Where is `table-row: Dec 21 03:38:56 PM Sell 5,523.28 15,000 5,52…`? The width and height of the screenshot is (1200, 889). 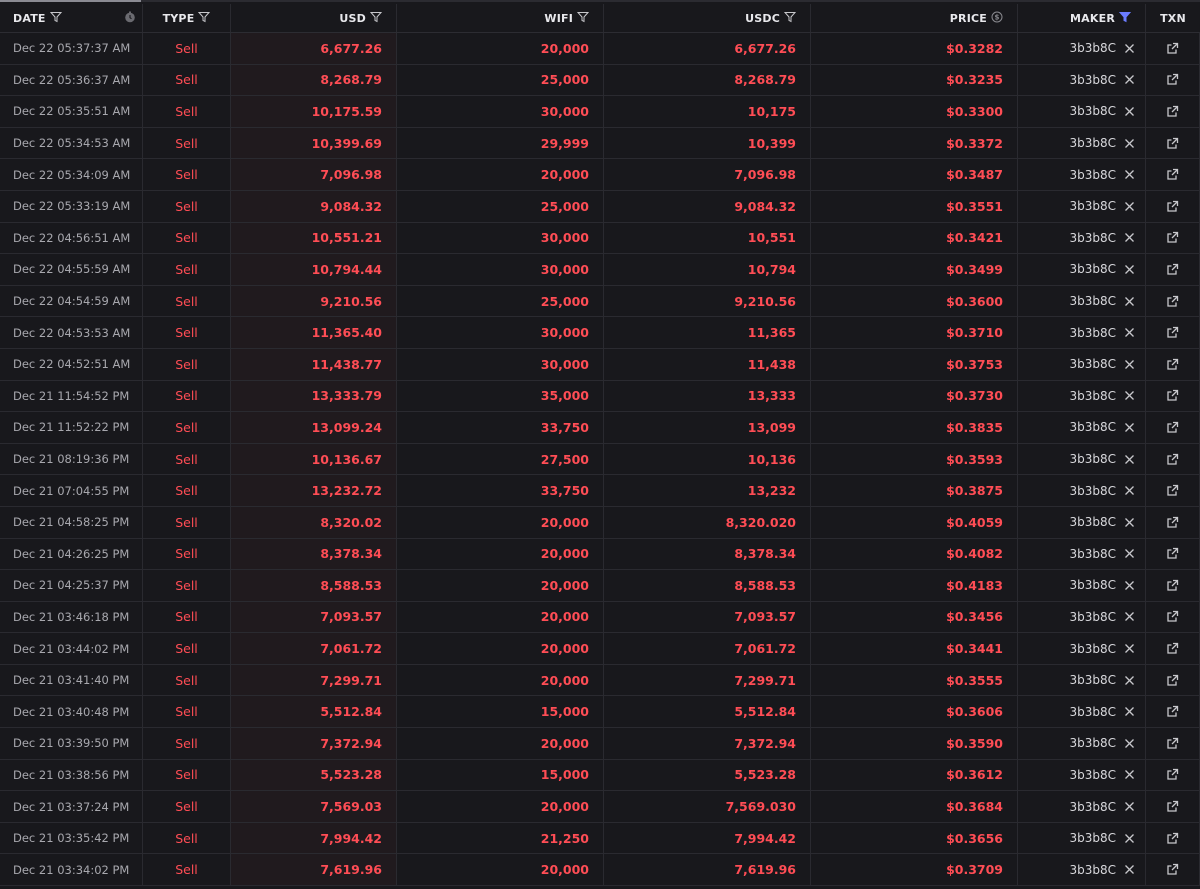 table-row: Dec 21 03:38:56 PM Sell 5,523.28 15,000 5,52… is located at coordinates (600, 775).